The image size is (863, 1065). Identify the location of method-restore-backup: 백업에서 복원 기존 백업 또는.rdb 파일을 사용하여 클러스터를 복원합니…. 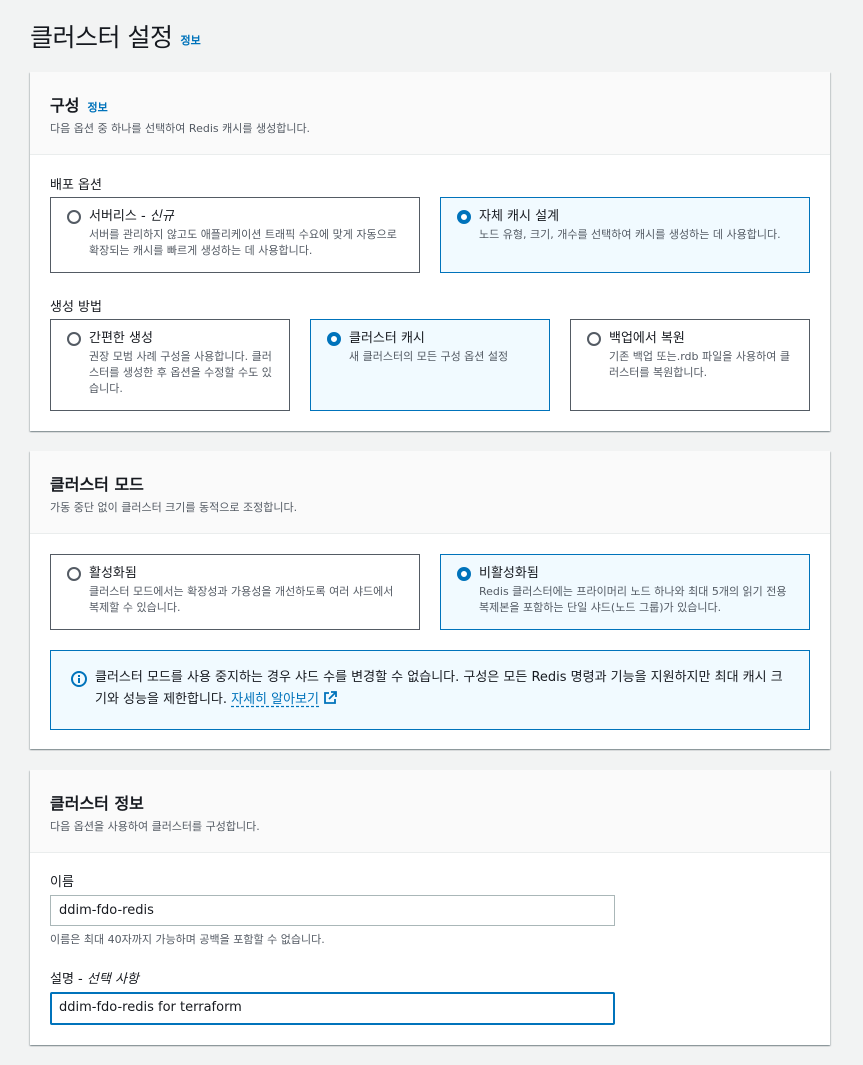
(690, 365).